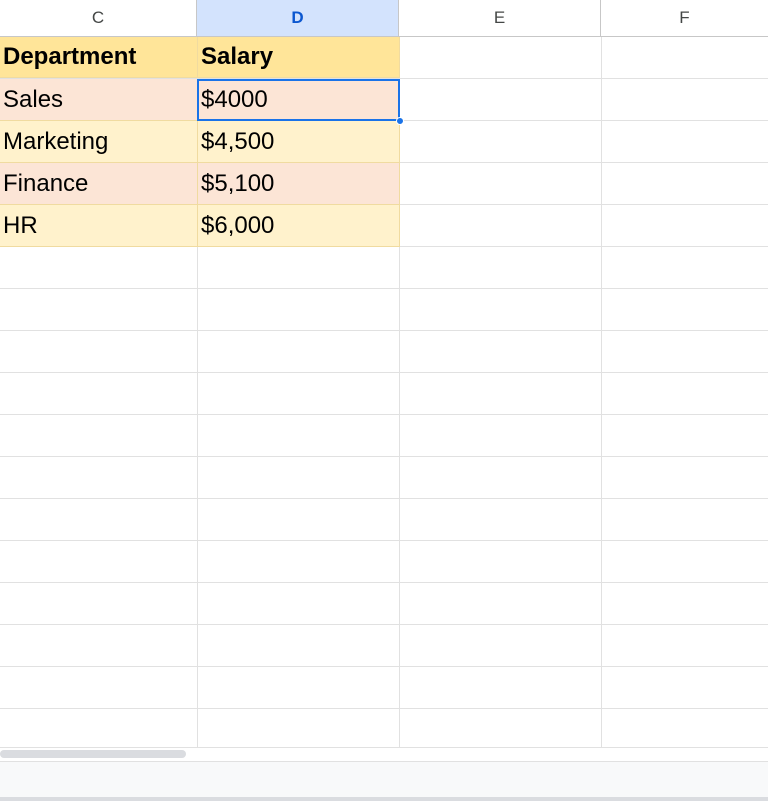 This screenshot has height=801, width=768. I want to click on cell-c4: Finance, so click(99, 184).